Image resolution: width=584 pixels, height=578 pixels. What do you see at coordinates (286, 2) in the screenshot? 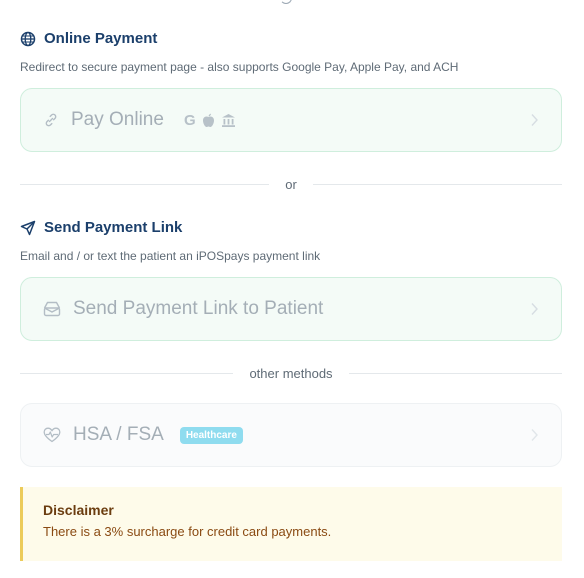
I see `partial-icon` at bounding box center [286, 2].